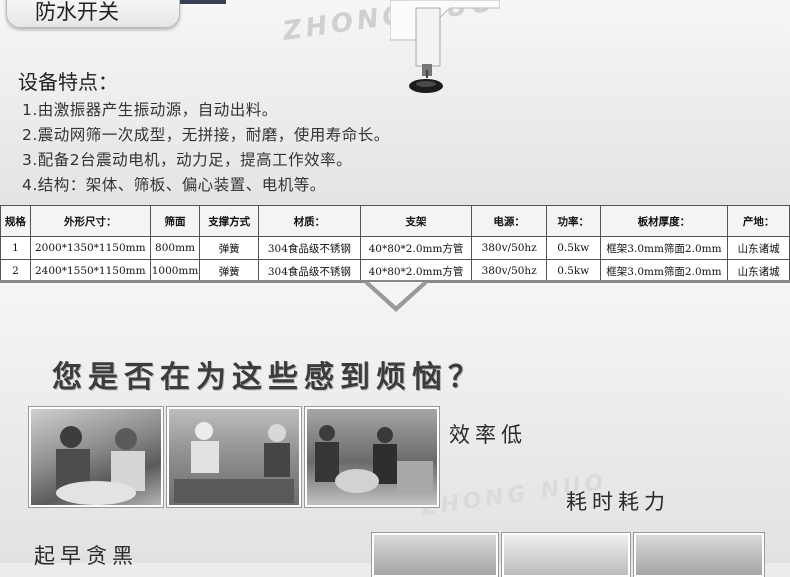 Image resolution: width=790 pixels, height=577 pixels. I want to click on table-cell: 40*80*2.0mm方管, so click(416, 248).